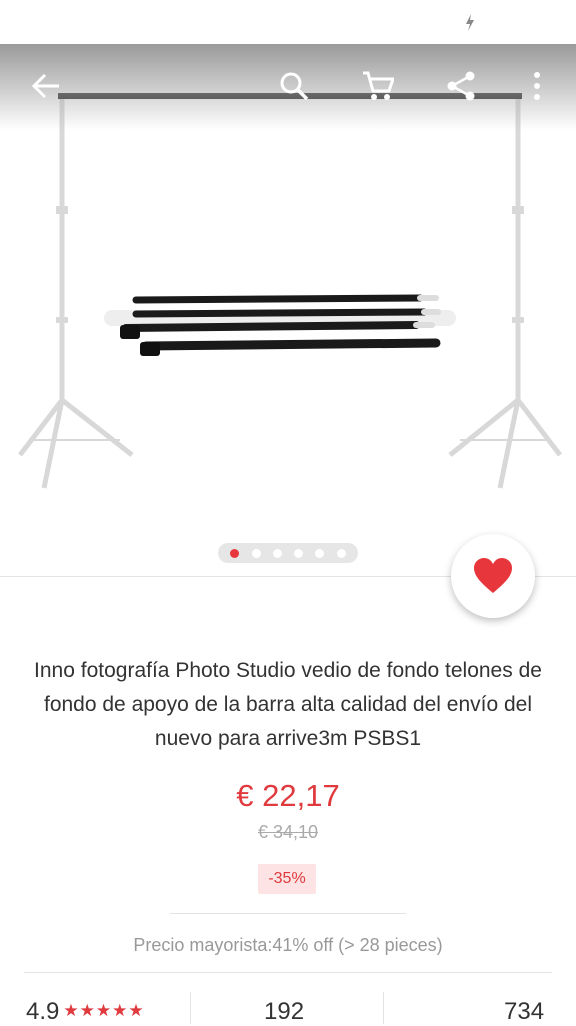  What do you see at coordinates (284, 1012) in the screenshot?
I see `orders-count: 192` at bounding box center [284, 1012].